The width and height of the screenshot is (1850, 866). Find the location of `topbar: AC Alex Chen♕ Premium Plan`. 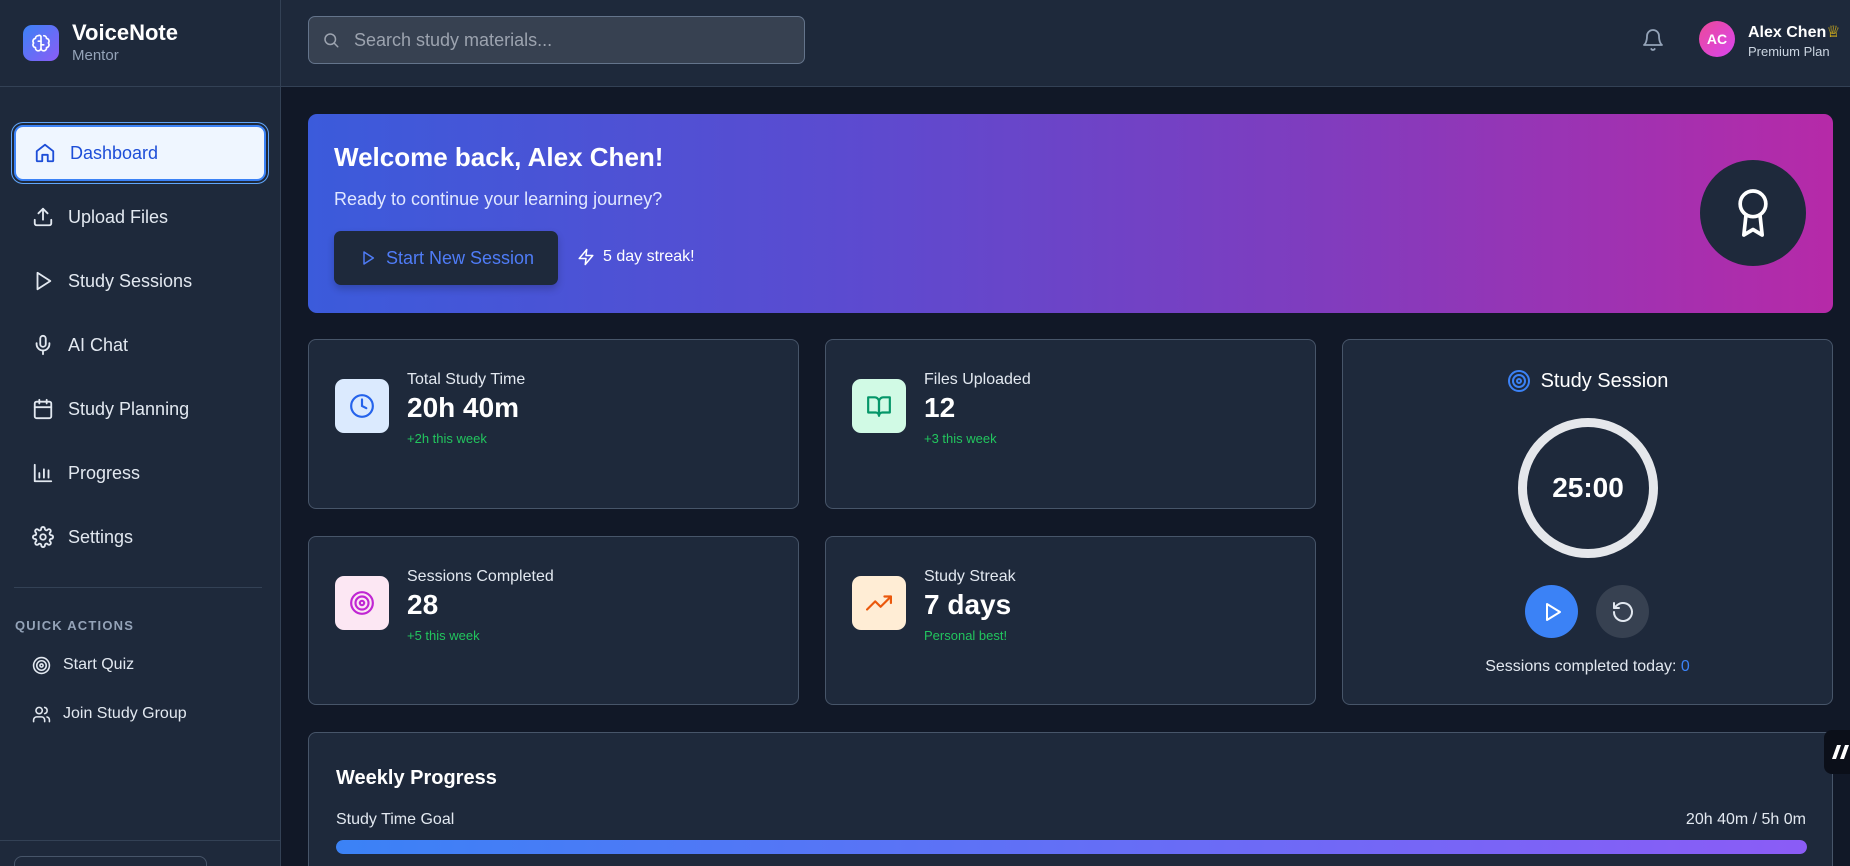

topbar: AC Alex Chen♕ Premium Plan is located at coordinates (1065, 43).